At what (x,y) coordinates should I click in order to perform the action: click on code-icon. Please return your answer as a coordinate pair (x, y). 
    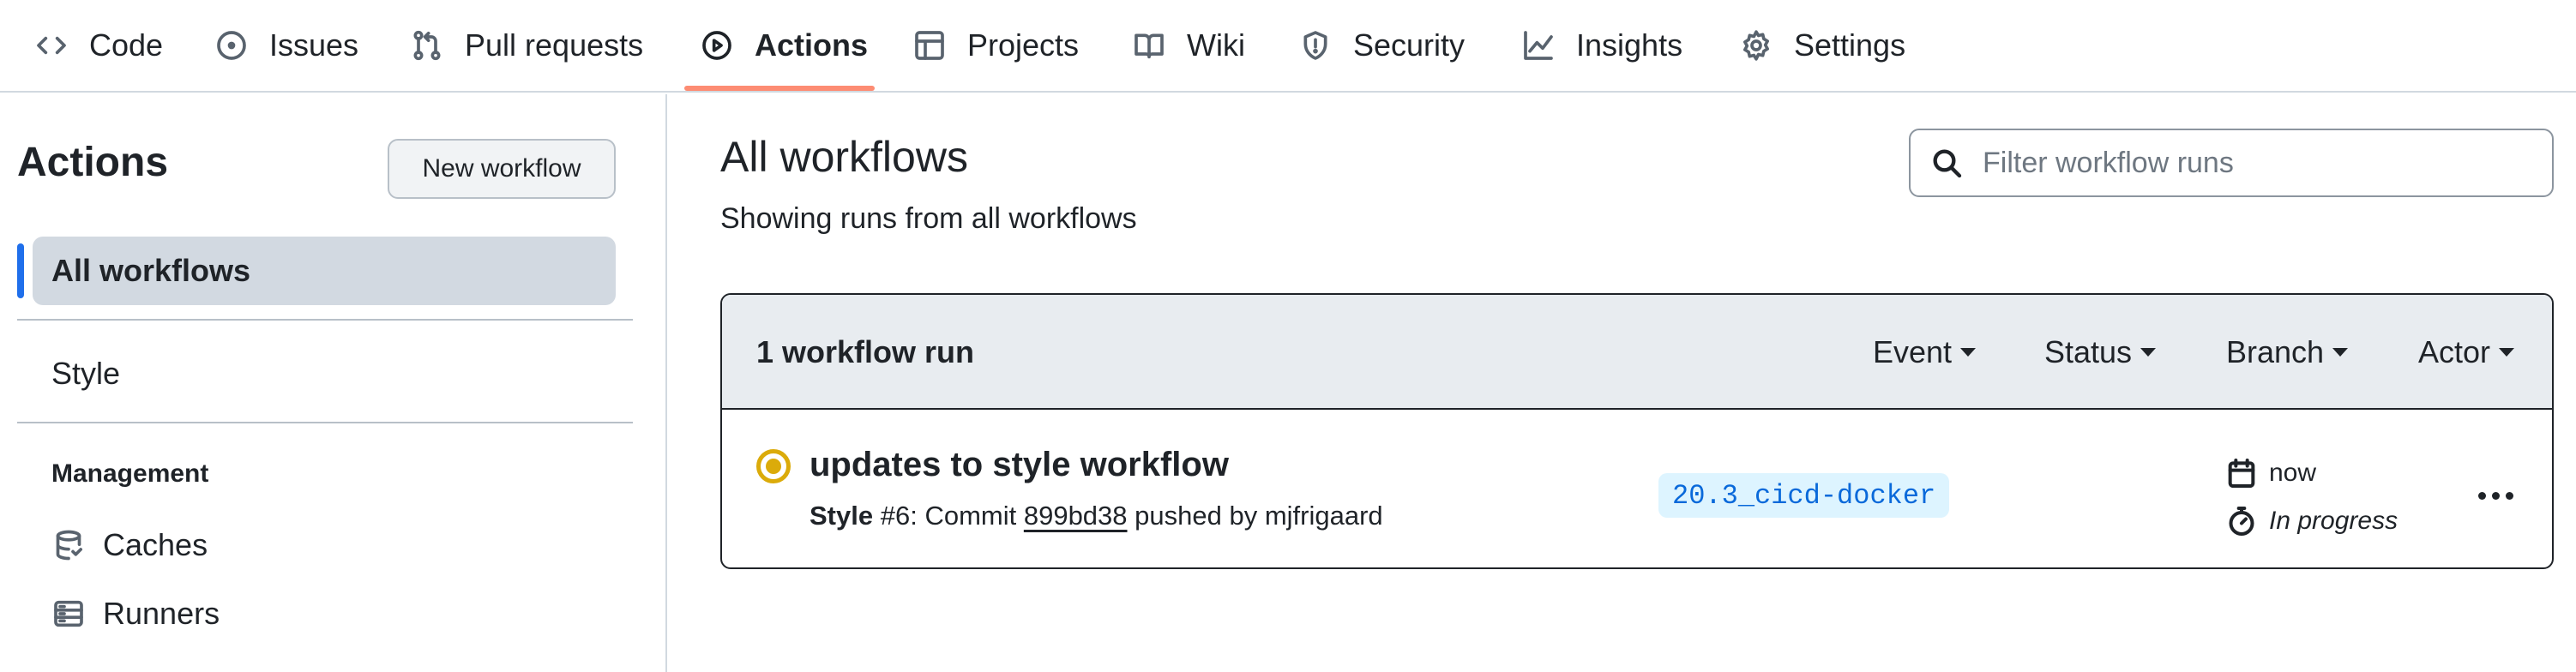
    Looking at the image, I should click on (51, 45).